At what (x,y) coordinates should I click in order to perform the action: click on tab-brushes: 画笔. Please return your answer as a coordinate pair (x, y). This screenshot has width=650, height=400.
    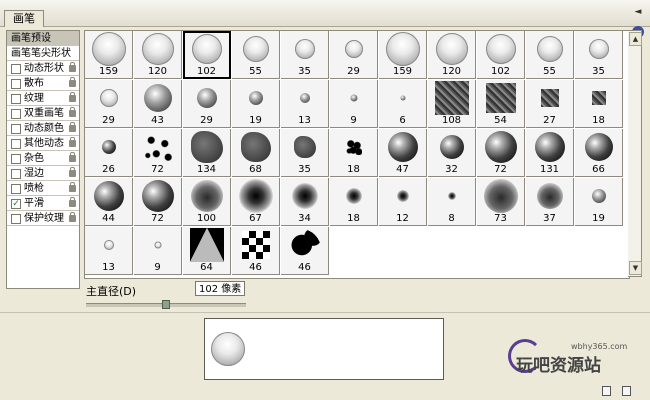
    Looking at the image, I should click on (24, 18).